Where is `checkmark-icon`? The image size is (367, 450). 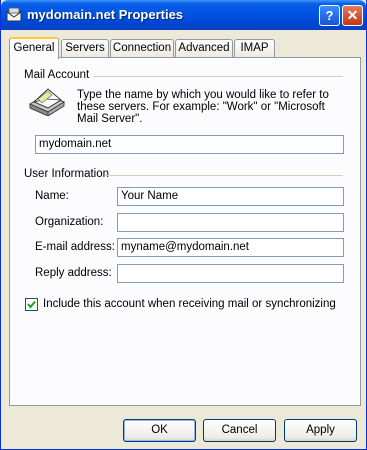
checkmark-icon is located at coordinates (31, 304).